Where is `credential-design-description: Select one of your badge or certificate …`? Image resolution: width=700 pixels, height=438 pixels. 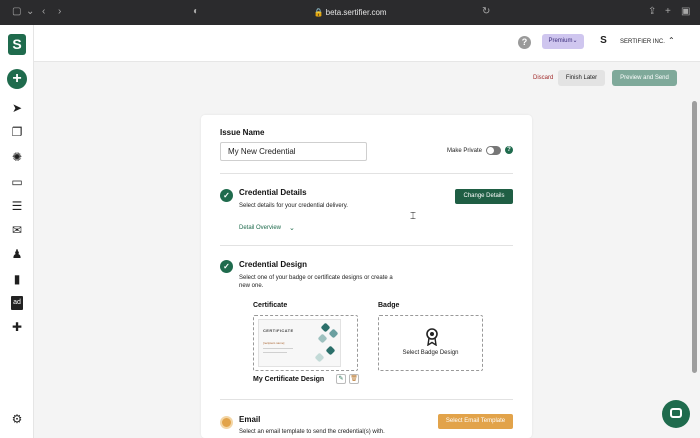
credential-design-description: Select one of your badge or certificate … is located at coordinates (316, 278).